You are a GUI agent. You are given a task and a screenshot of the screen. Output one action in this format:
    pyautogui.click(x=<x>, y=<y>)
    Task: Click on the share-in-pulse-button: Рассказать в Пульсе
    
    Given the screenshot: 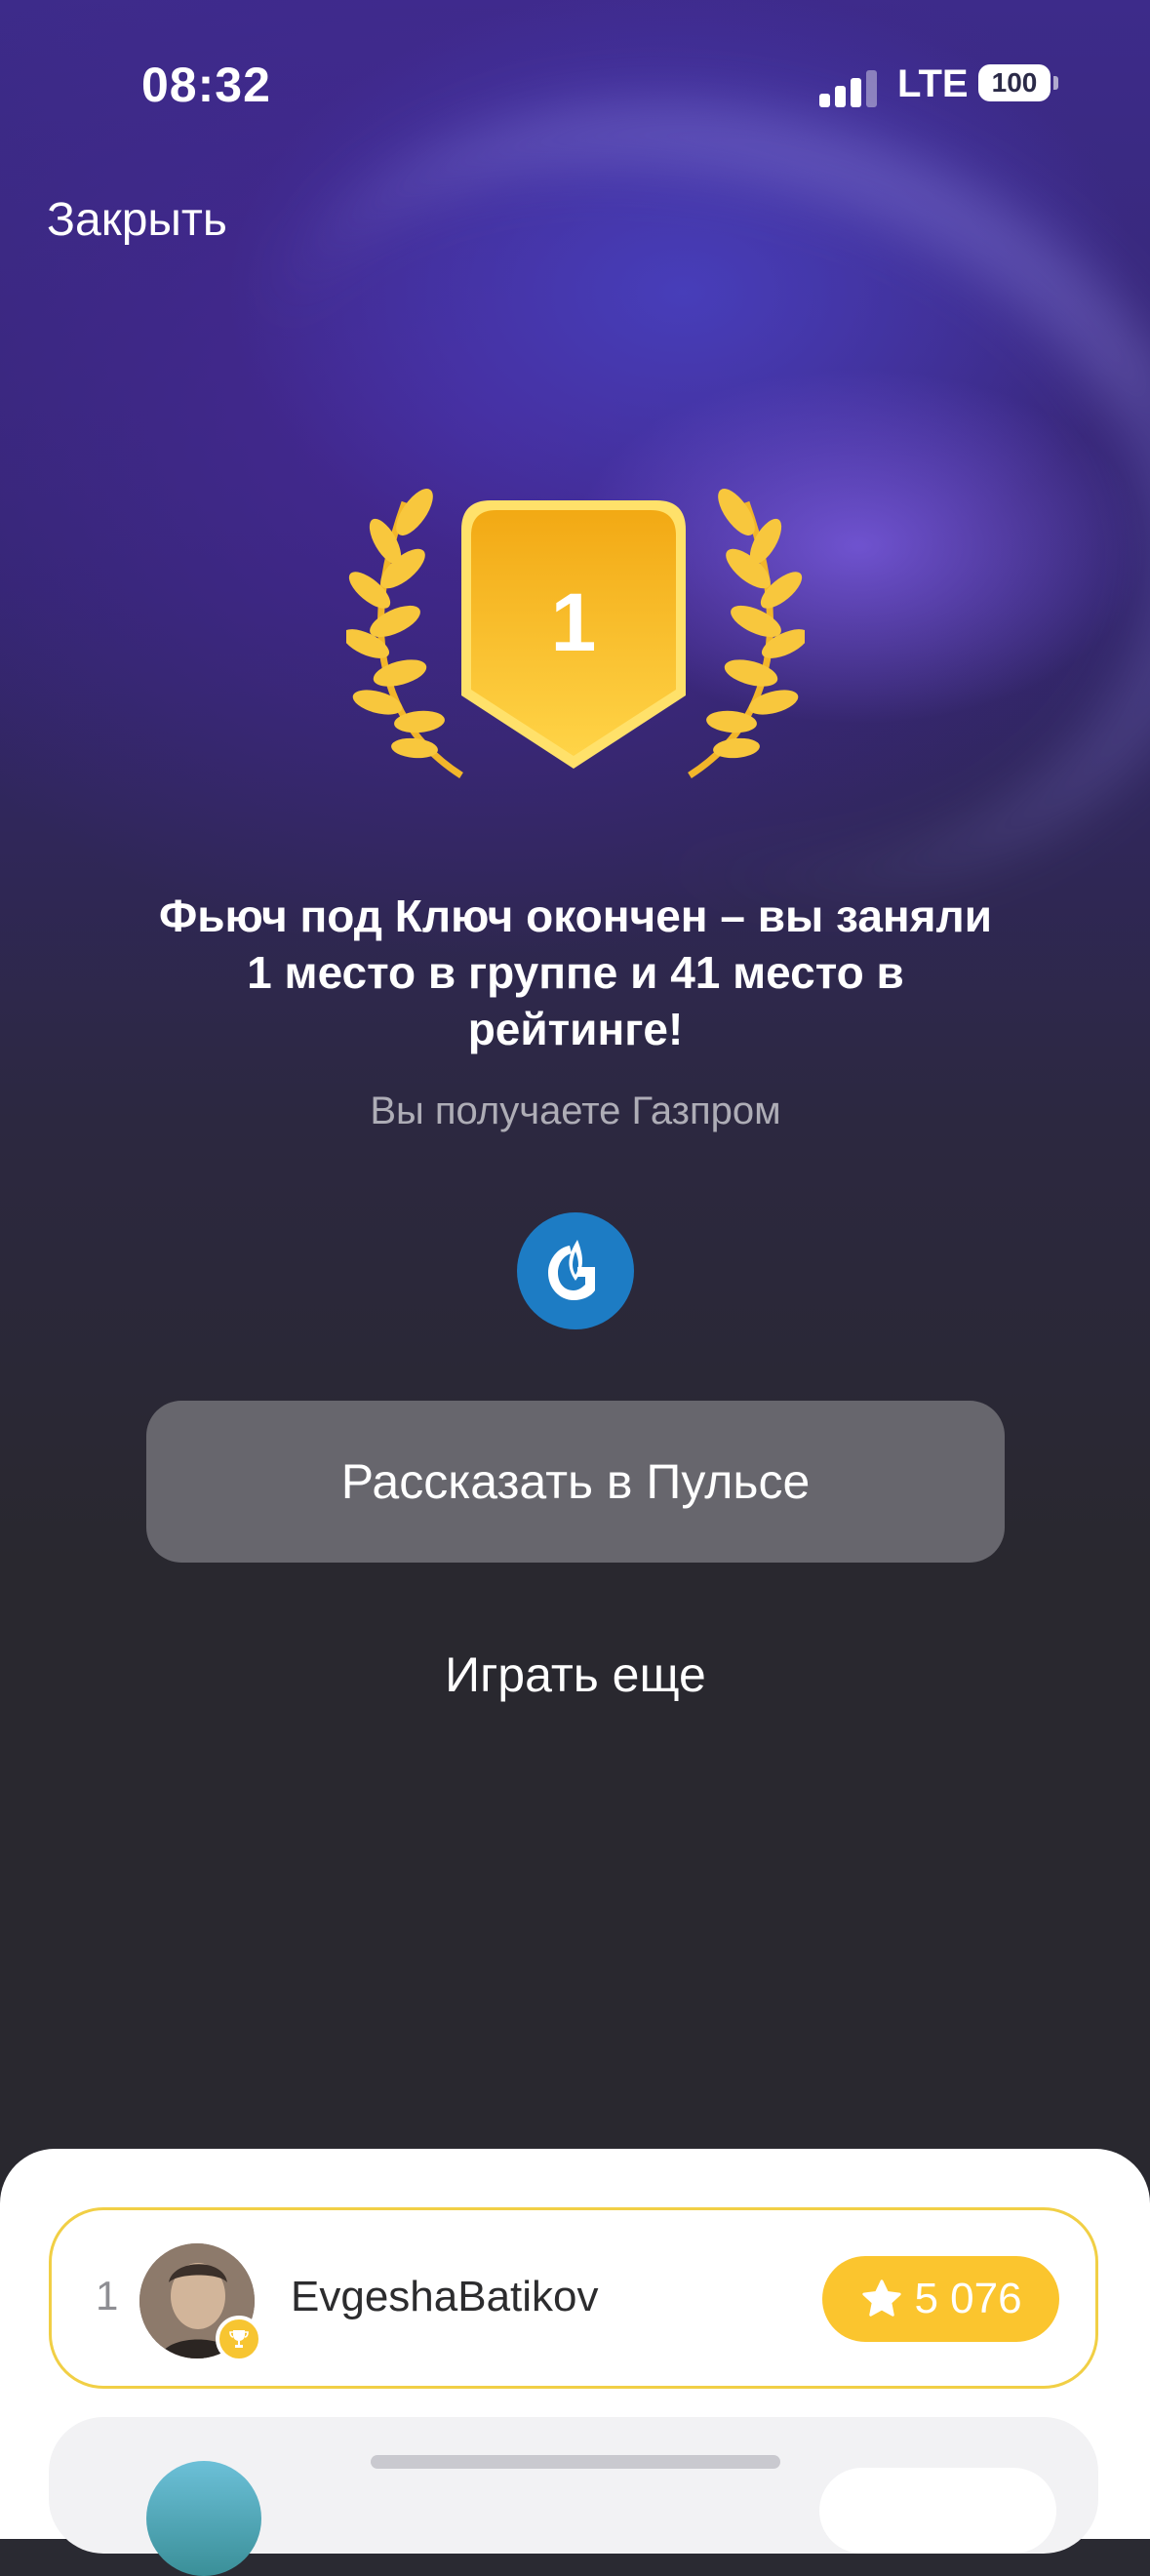 What is the action you would take?
    pyautogui.click(x=575, y=1482)
    